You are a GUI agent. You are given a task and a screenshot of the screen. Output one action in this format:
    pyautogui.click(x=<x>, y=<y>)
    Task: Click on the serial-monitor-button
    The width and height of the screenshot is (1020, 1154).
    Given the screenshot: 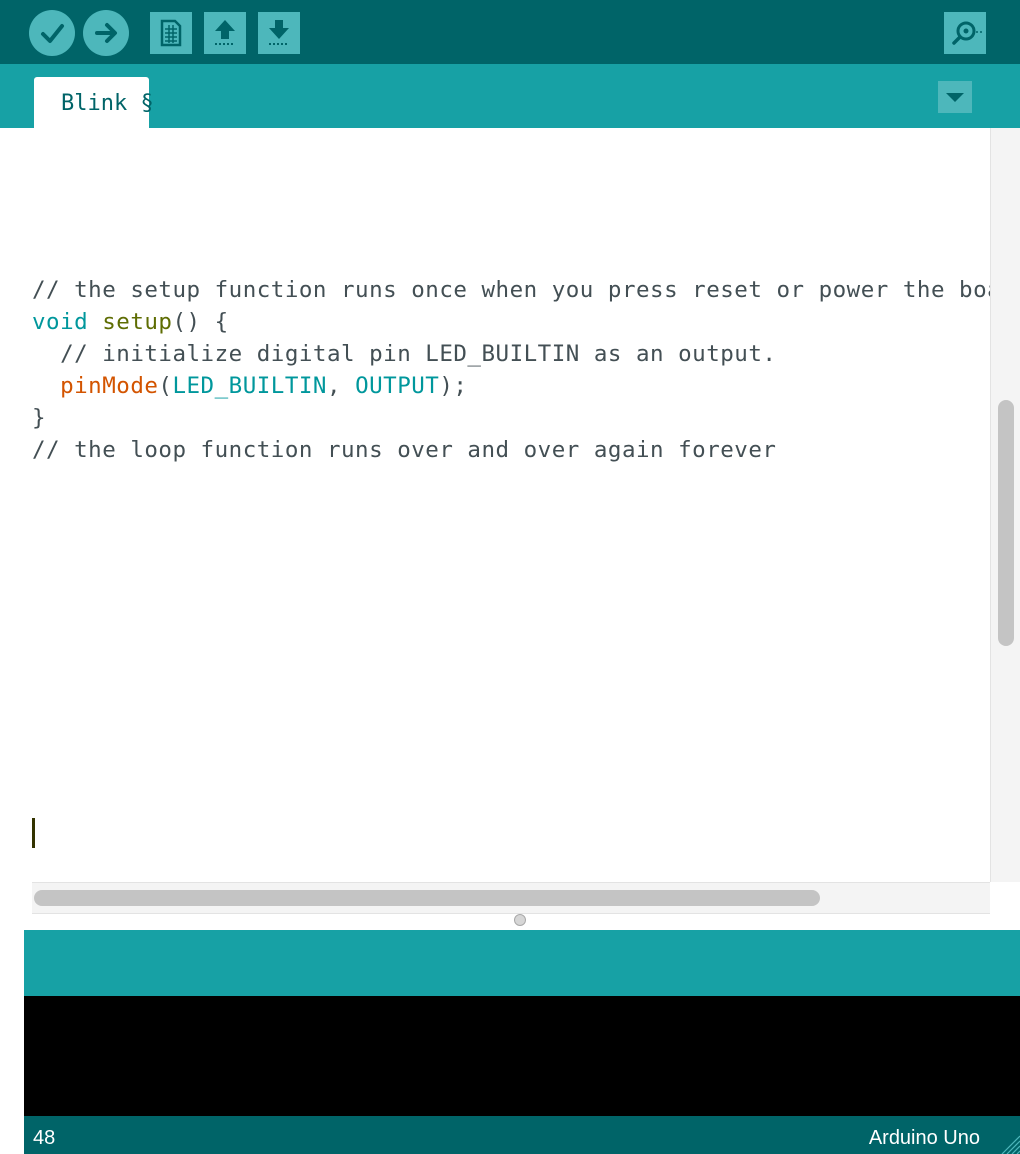 What is the action you would take?
    pyautogui.click(x=965, y=33)
    